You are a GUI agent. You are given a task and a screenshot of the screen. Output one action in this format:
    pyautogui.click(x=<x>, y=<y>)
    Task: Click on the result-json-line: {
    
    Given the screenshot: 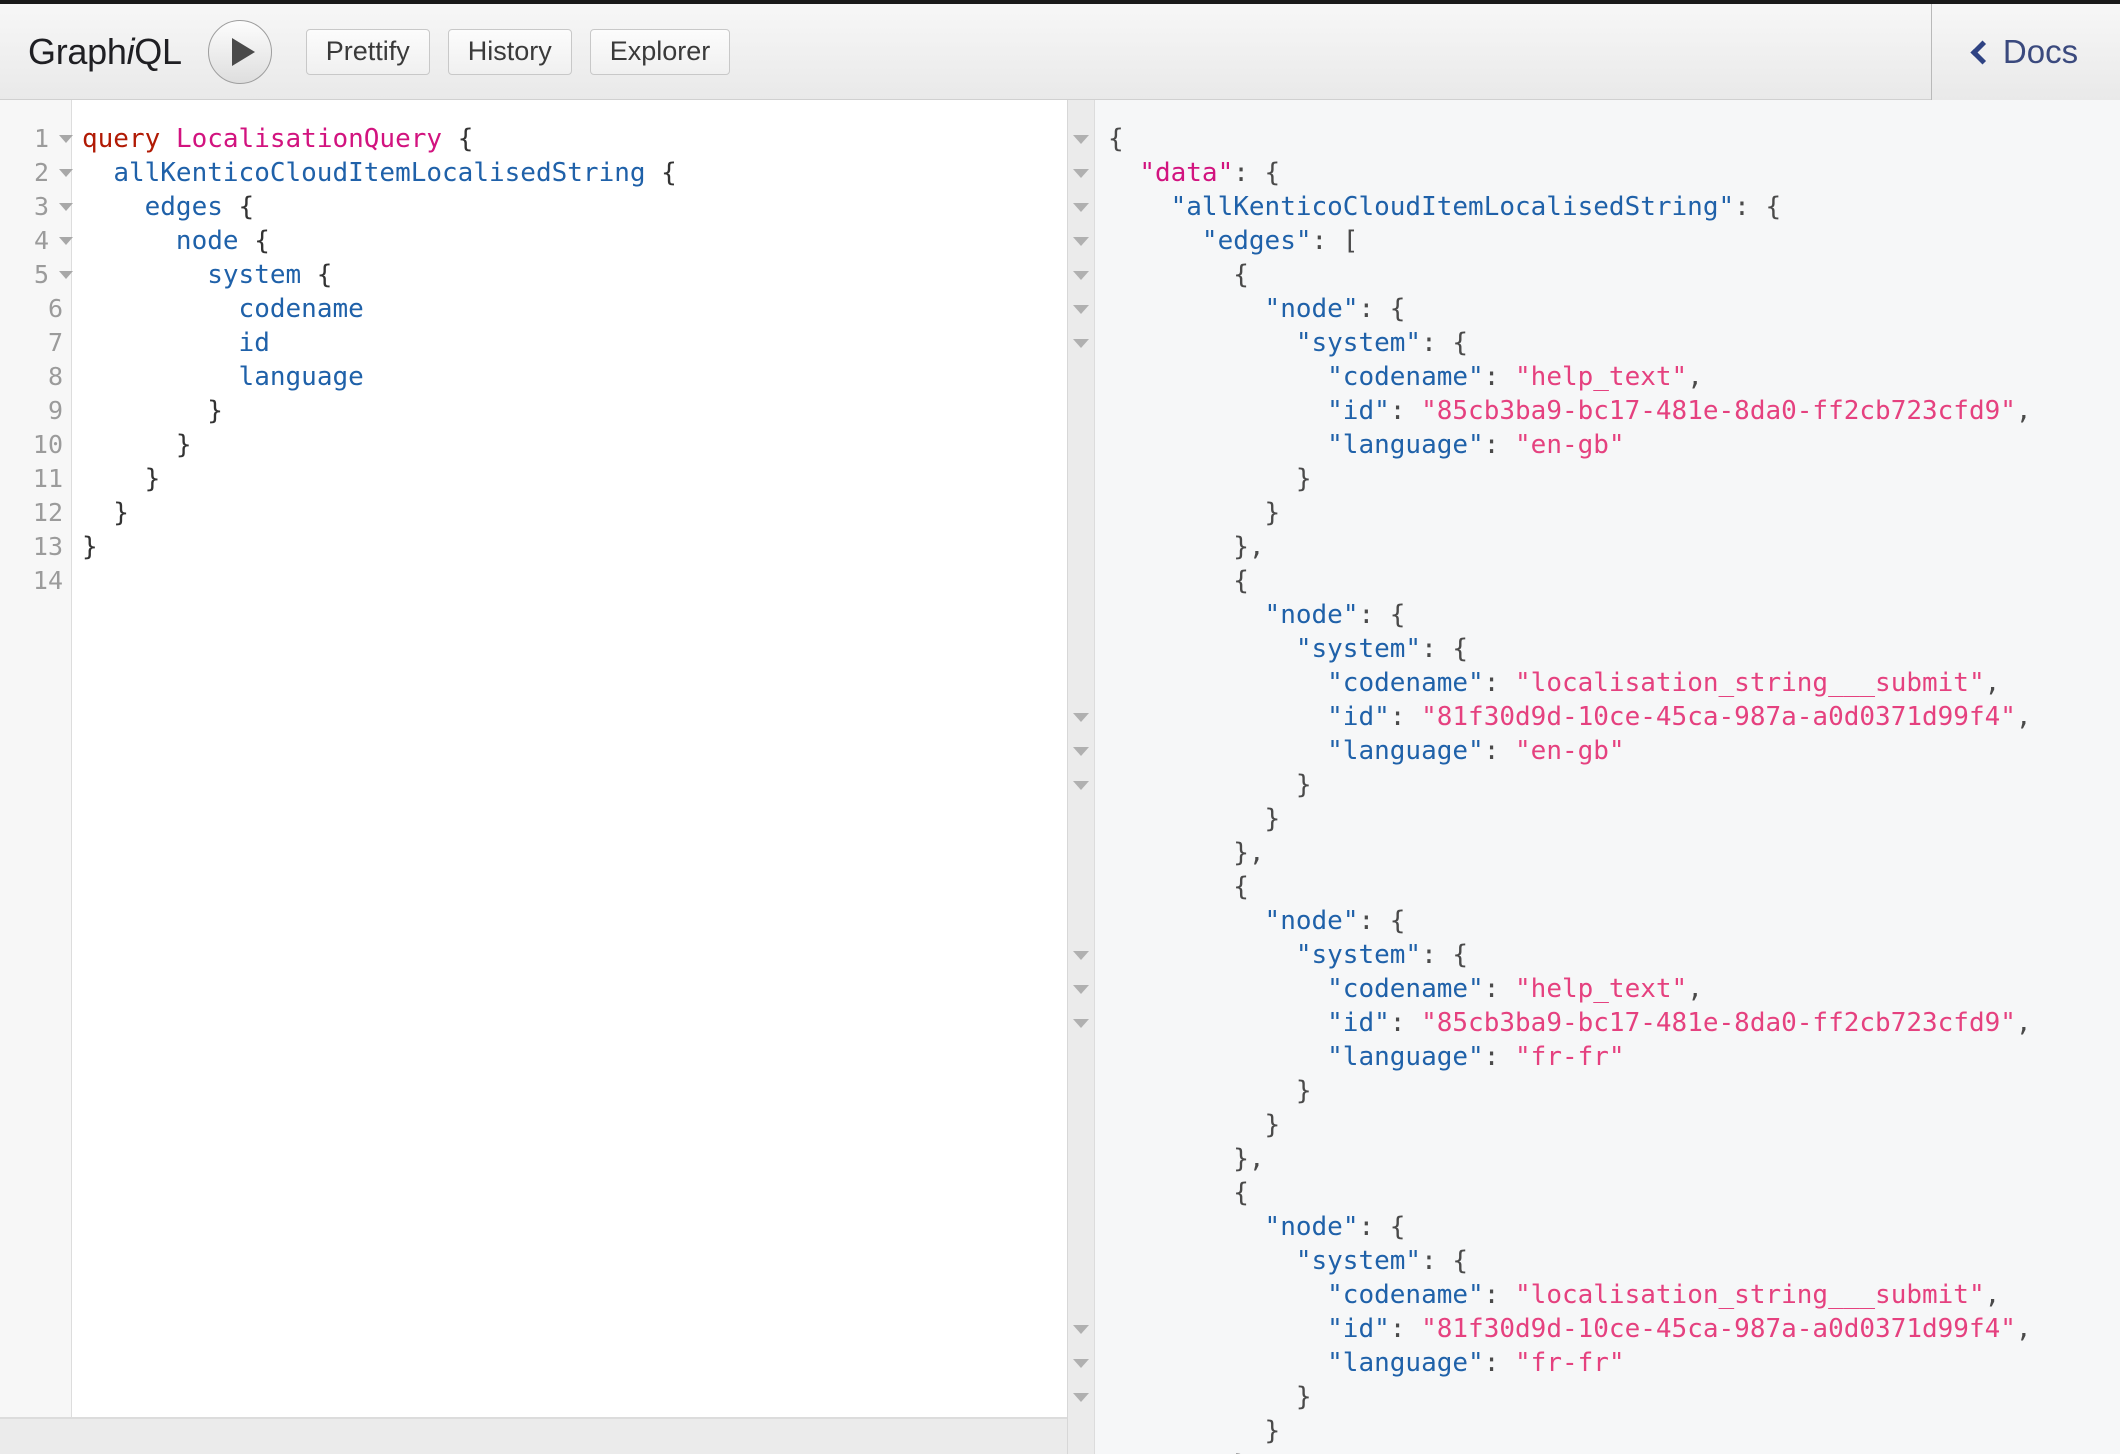 What is the action you would take?
    pyautogui.click(x=1614, y=275)
    